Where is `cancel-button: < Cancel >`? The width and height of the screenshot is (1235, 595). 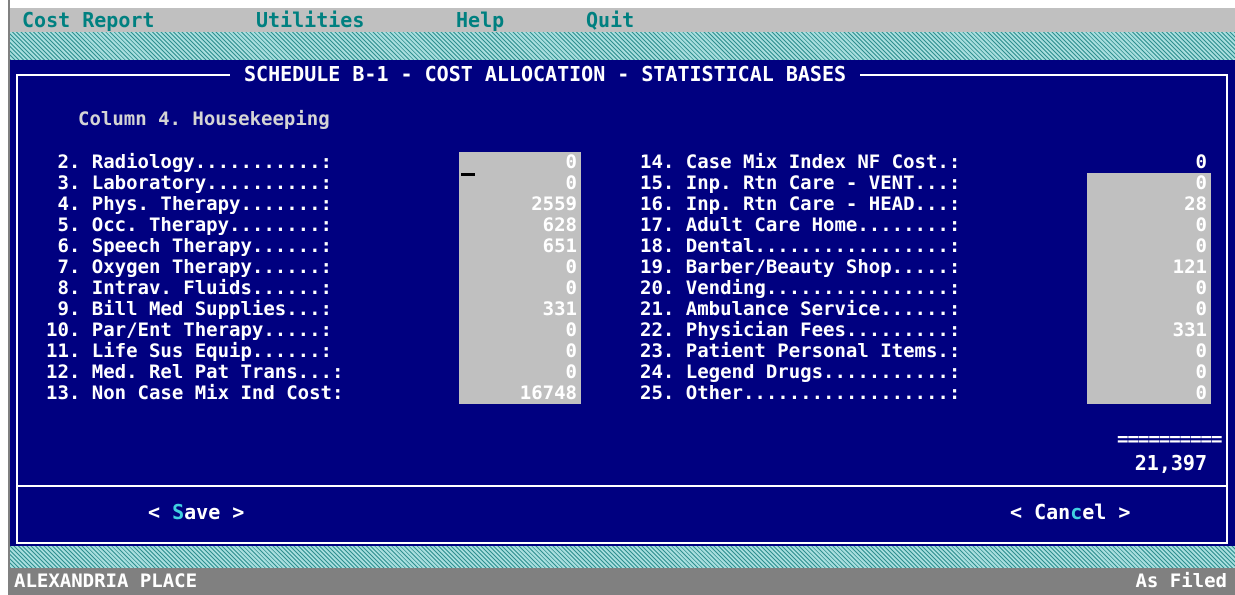
cancel-button: < Cancel > is located at coordinates (1070, 512).